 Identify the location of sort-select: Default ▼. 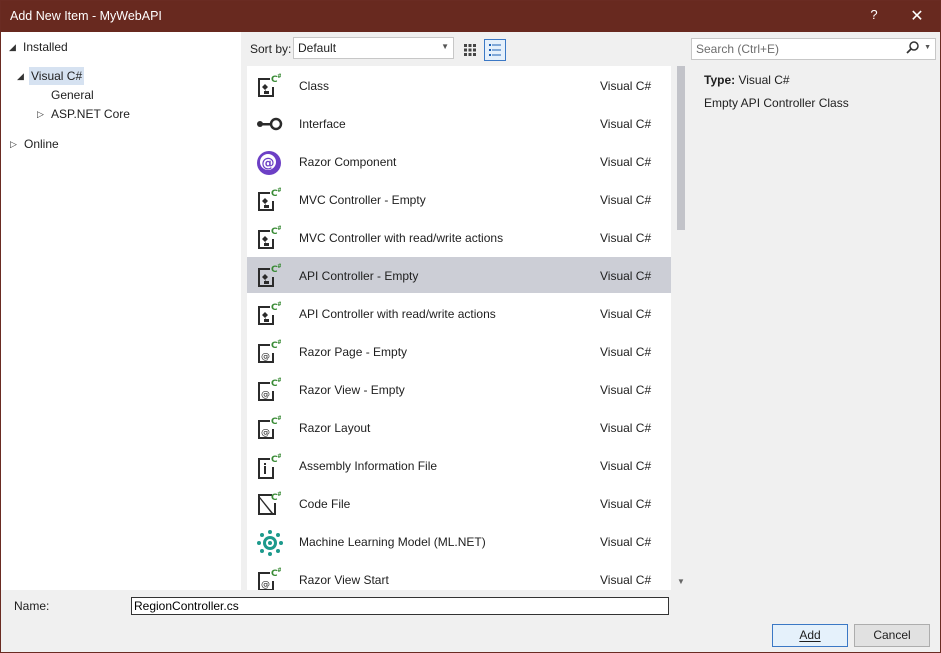
(373, 48).